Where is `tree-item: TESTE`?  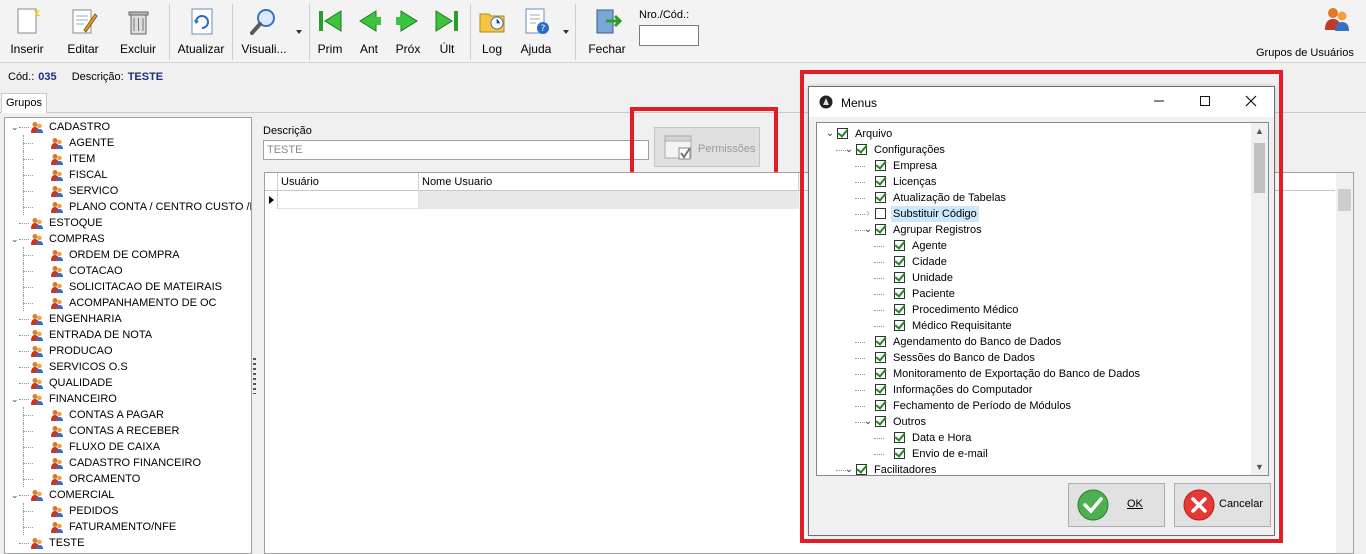
tree-item: TESTE is located at coordinates (128, 543).